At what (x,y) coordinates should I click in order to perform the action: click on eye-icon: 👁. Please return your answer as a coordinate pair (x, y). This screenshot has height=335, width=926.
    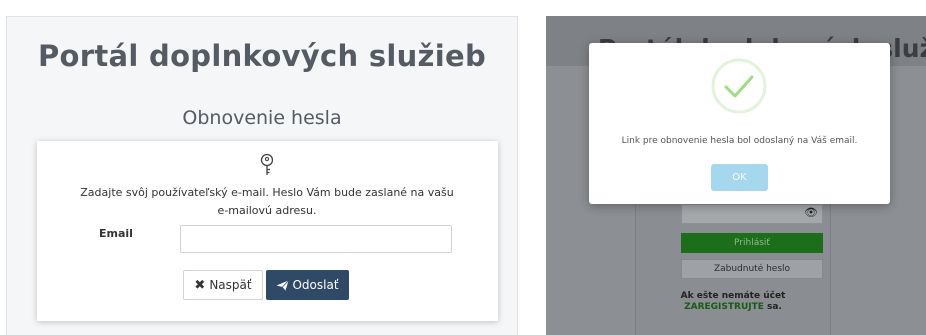
    Looking at the image, I should click on (811, 212).